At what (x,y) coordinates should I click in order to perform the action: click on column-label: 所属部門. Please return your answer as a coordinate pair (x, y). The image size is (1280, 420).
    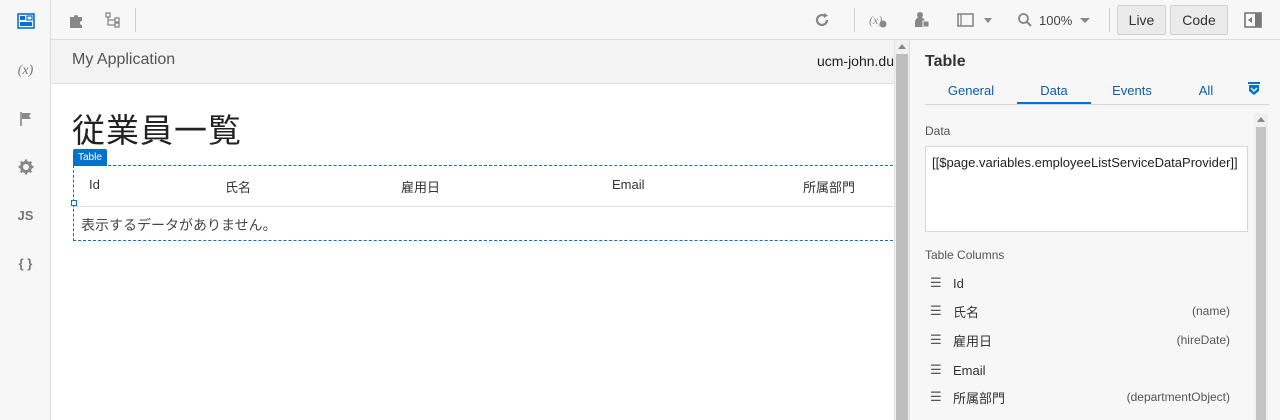
    Looking at the image, I should click on (979, 398).